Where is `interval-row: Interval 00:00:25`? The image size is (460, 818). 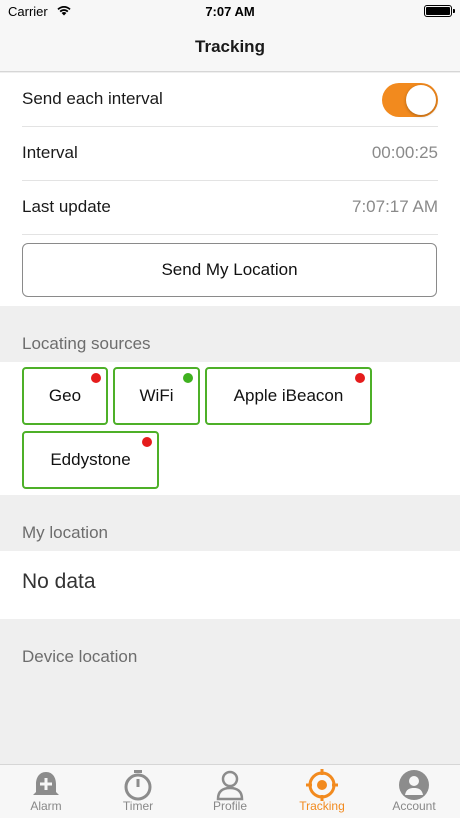
interval-row: Interval 00:00:25 is located at coordinates (230, 154).